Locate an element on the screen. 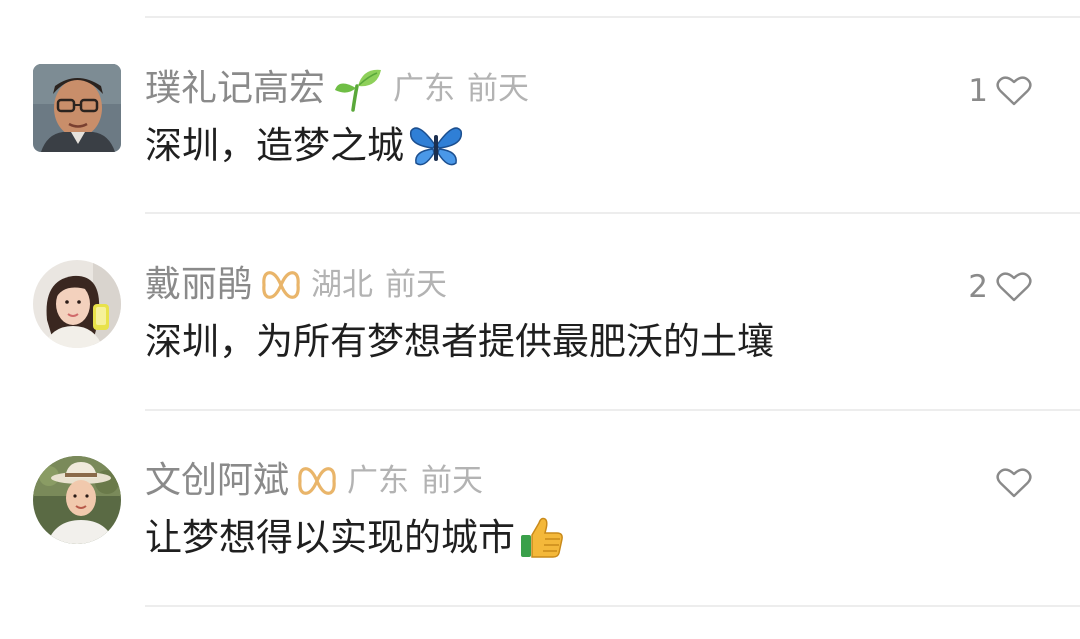 This screenshot has height=639, width=1080. username: 璞礼记高宏 is located at coordinates (235, 89).